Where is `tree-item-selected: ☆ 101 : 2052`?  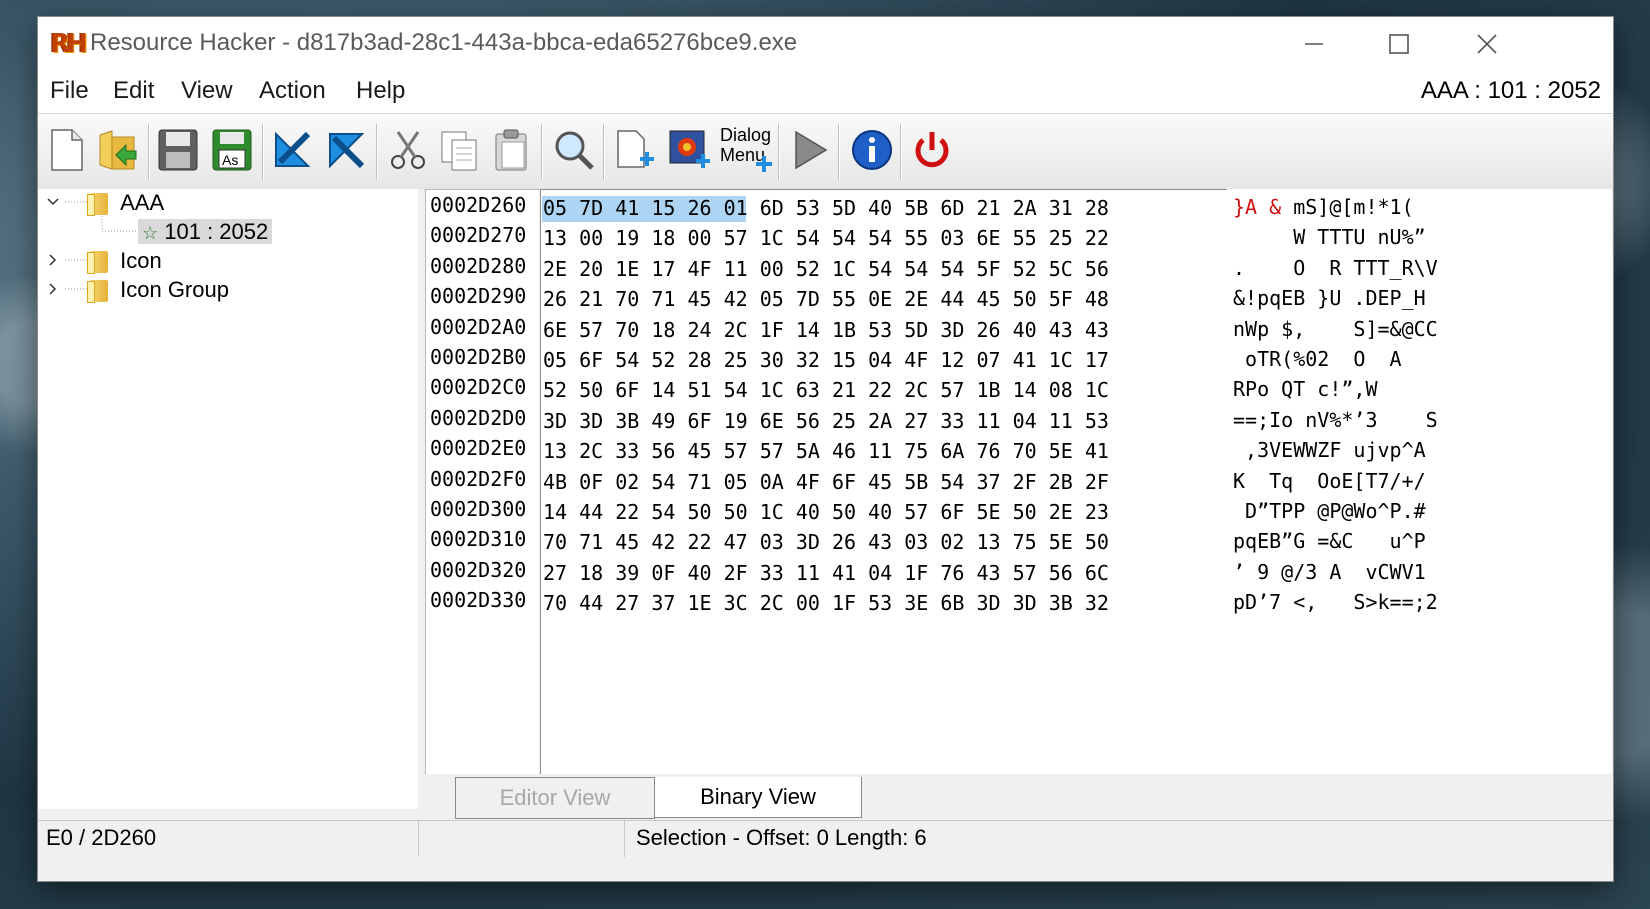 tree-item-selected: ☆ 101 : 2052 is located at coordinates (205, 231).